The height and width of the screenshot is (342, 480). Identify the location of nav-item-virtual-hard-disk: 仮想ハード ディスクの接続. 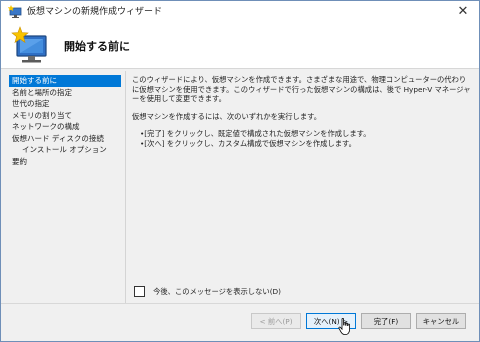
(65, 139).